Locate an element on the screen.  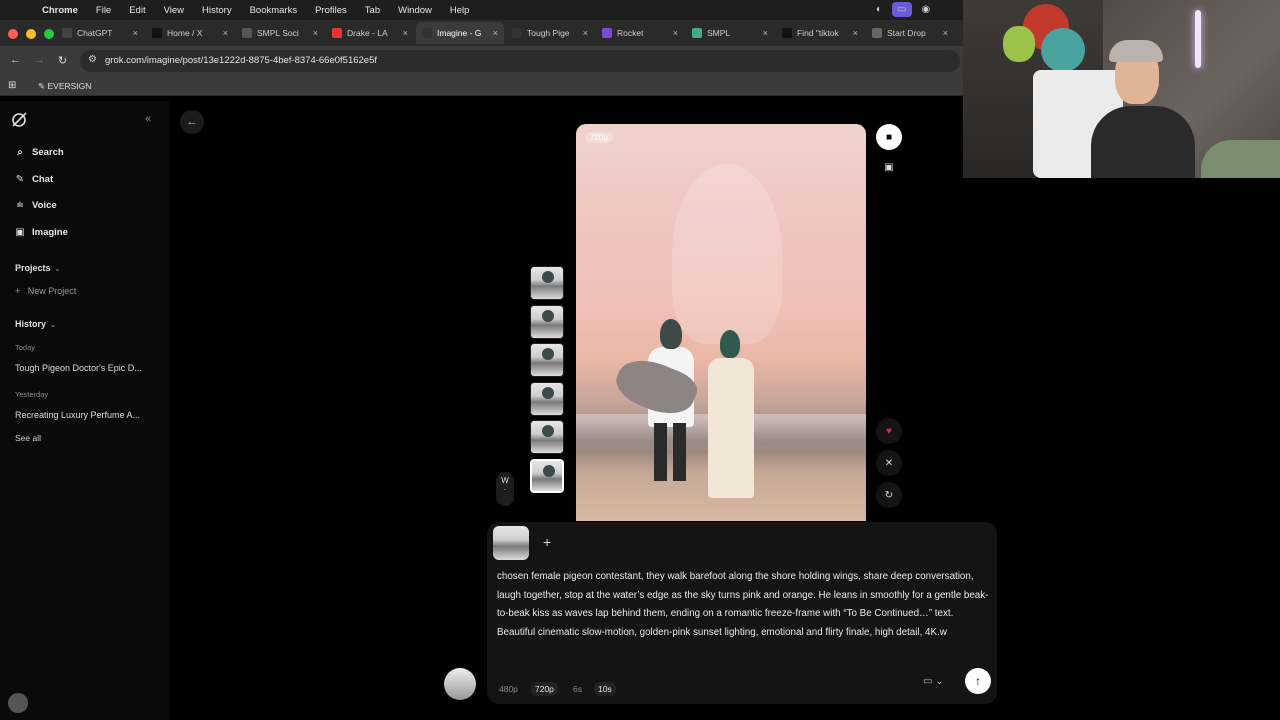
sidebar-item-imagine: ▣ Imagine is located at coordinates (41, 232).